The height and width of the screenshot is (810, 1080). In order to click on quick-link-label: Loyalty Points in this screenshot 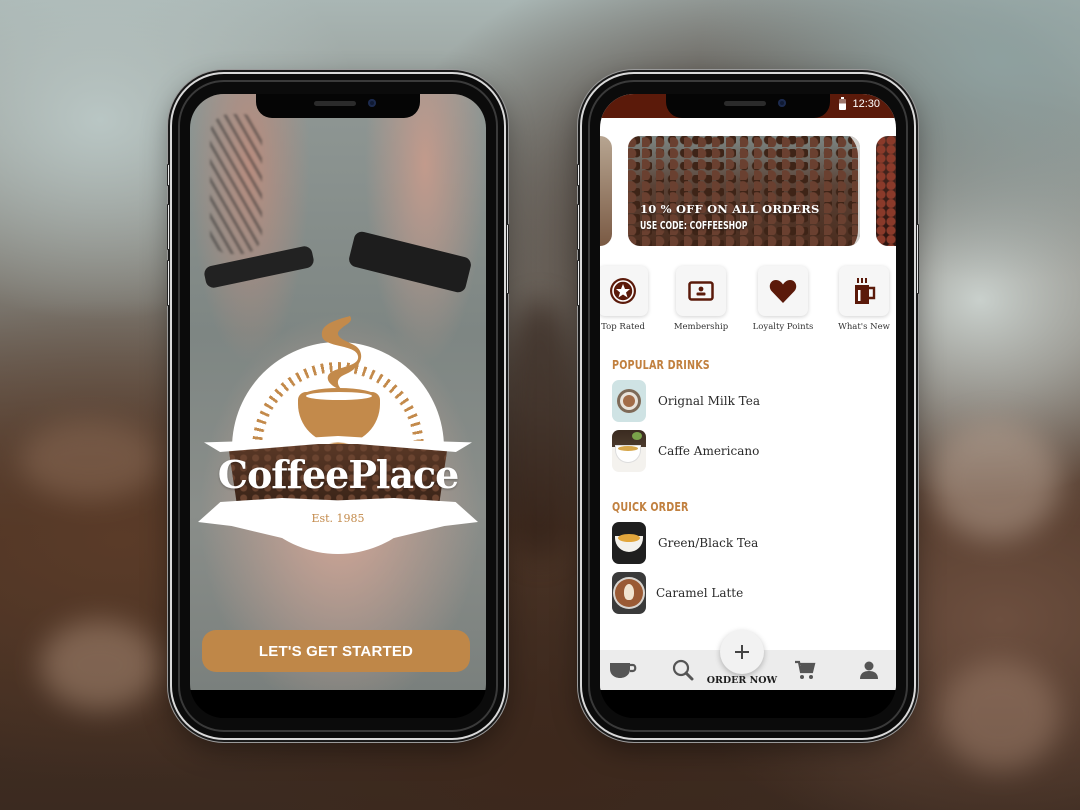, I will do `click(783, 327)`.